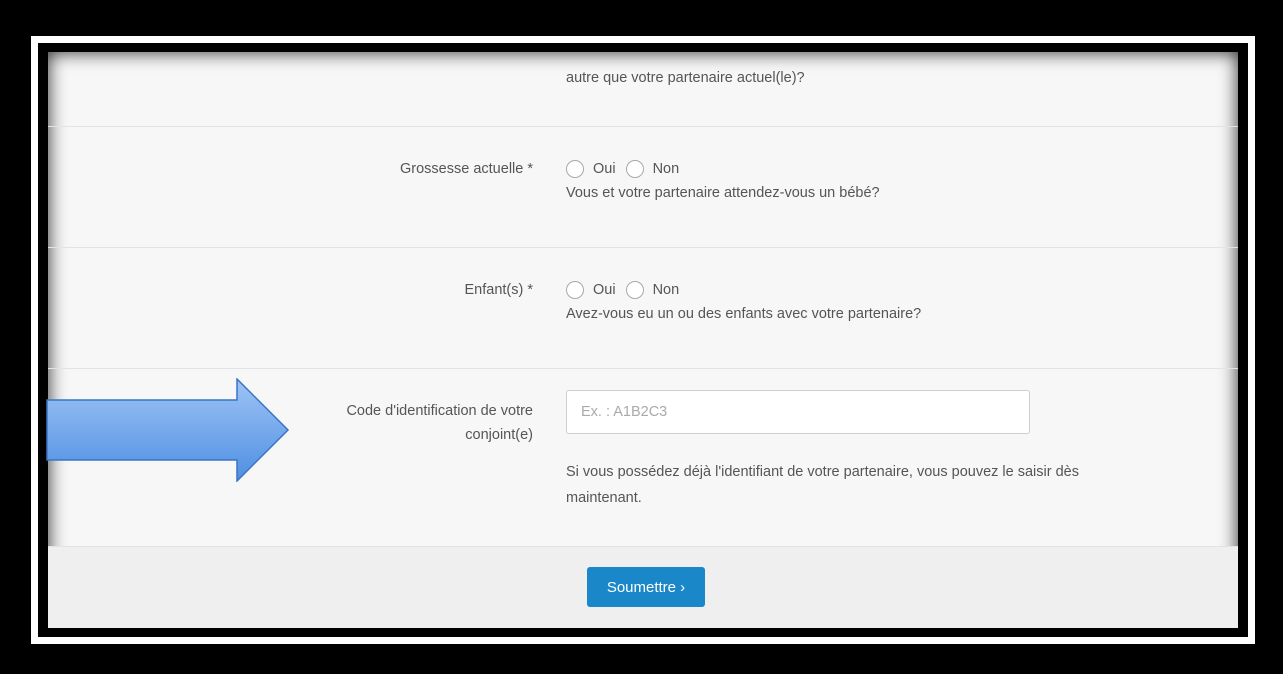  I want to click on children-yes-label: Oui, so click(604, 290).